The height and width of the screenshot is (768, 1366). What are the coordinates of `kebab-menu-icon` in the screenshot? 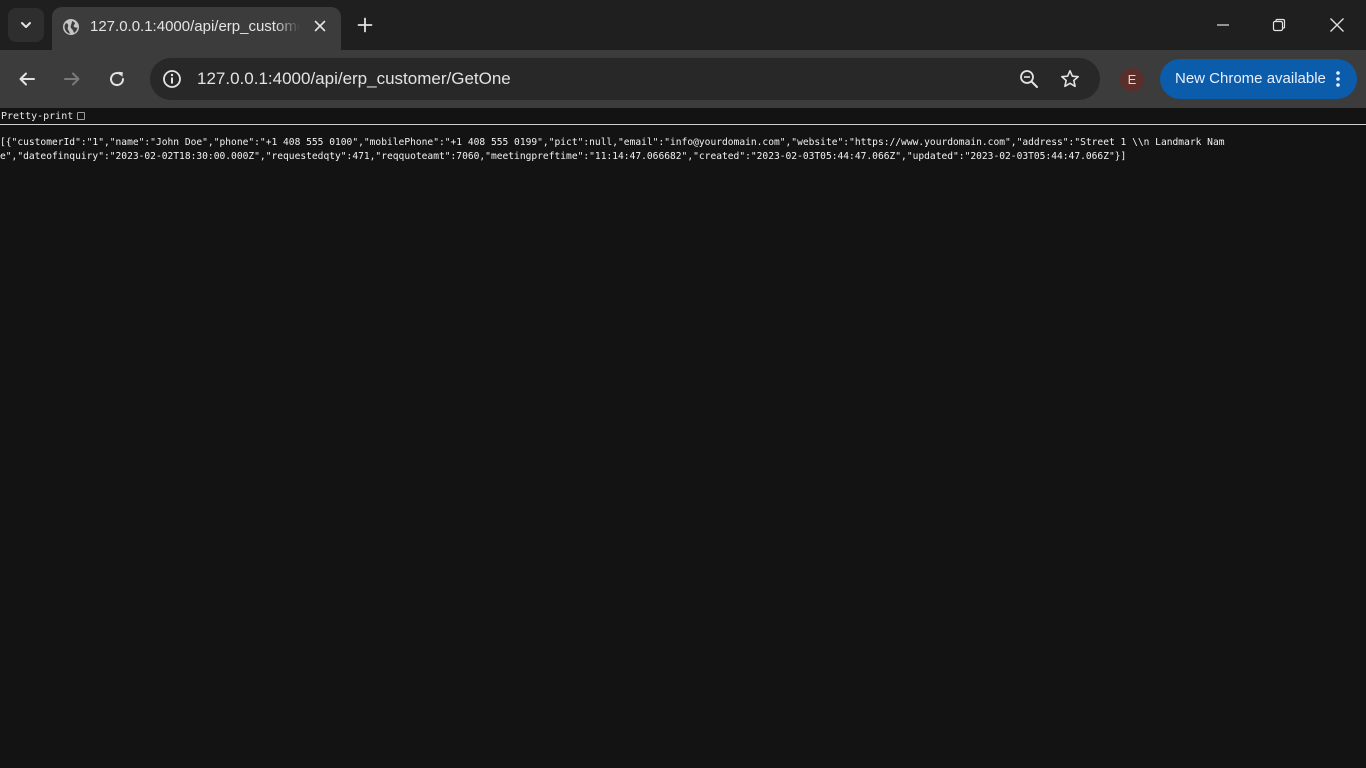 It's located at (1338, 79).